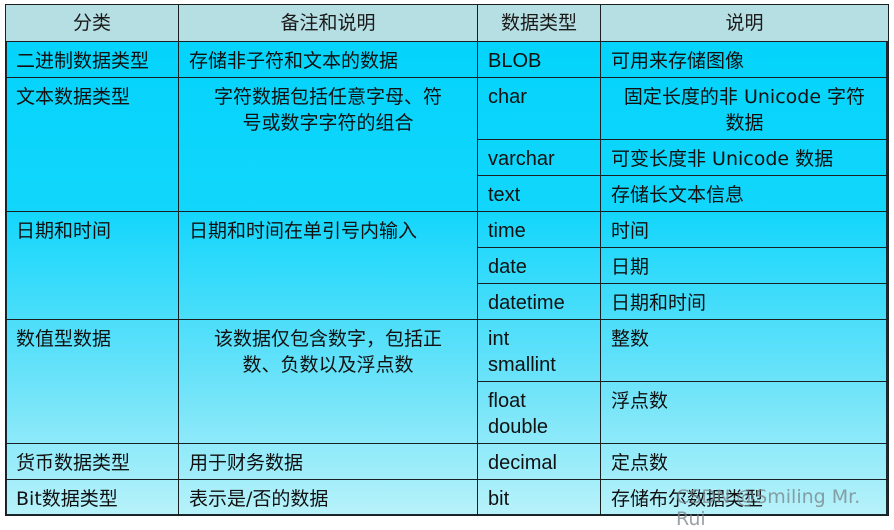  What do you see at coordinates (539, 301) in the screenshot?
I see `type-cell: datetime` at bounding box center [539, 301].